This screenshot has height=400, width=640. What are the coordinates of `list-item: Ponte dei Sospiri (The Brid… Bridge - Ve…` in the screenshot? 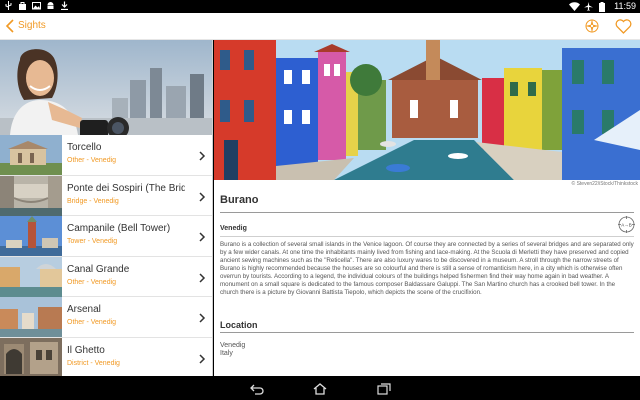 It's located at (106, 195).